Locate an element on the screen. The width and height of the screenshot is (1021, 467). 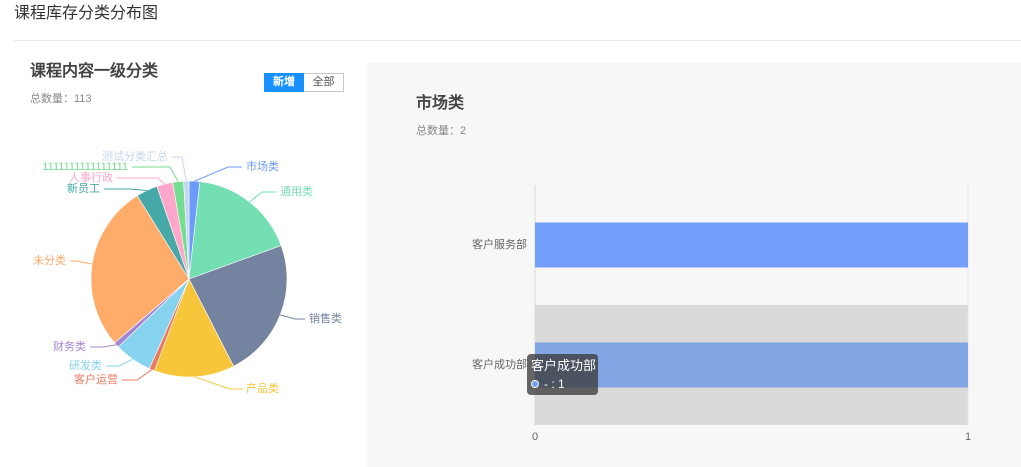
pie-label: 客户运营 is located at coordinates (96, 379).